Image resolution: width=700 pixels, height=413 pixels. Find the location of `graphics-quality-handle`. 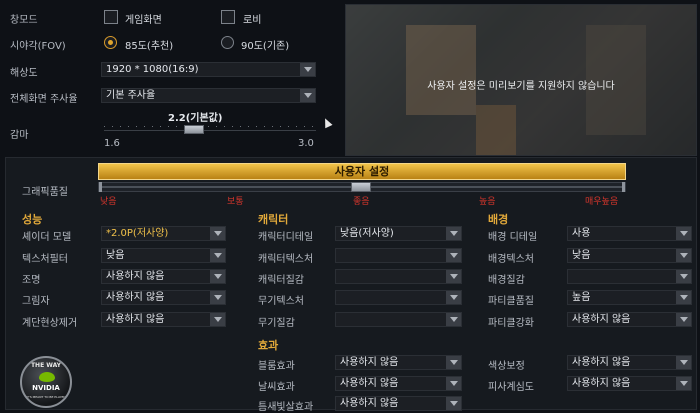

graphics-quality-handle is located at coordinates (361, 187).